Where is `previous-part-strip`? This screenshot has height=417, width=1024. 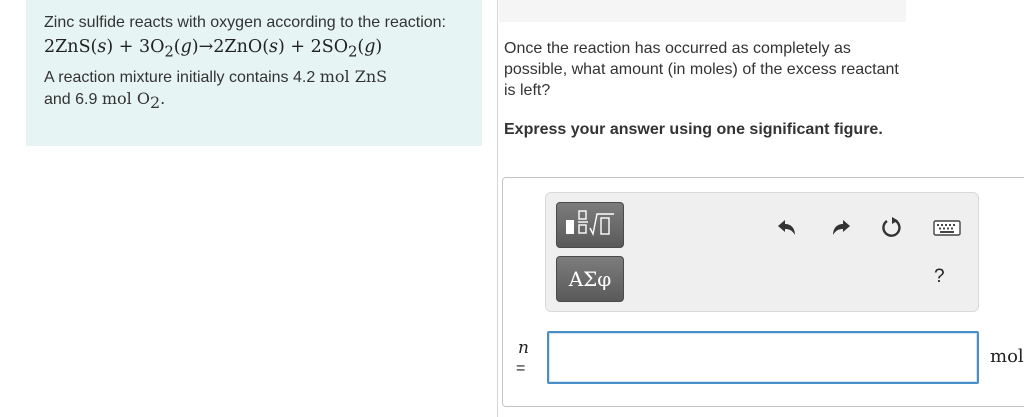 previous-part-strip is located at coordinates (702, 11).